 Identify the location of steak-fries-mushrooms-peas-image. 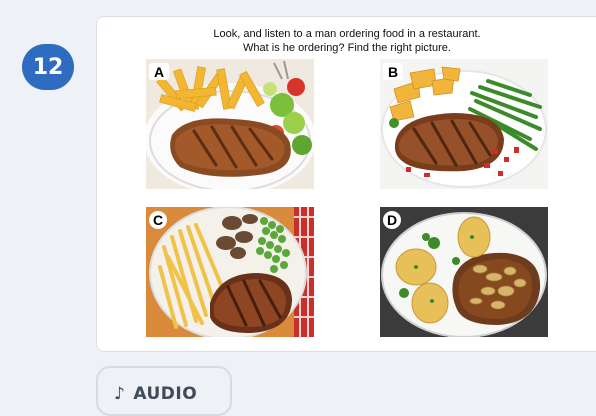
(230, 272).